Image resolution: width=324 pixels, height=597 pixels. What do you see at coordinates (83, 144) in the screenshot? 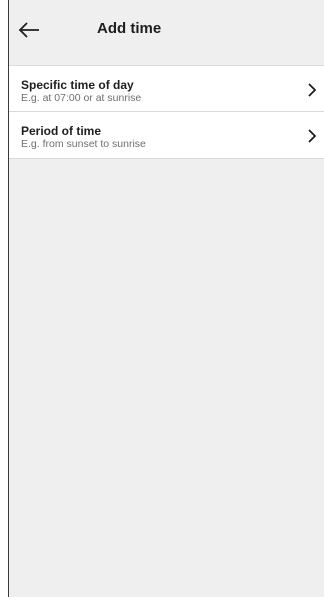
I see `option-subtitle: E.g. from sunset to sunrise` at bounding box center [83, 144].